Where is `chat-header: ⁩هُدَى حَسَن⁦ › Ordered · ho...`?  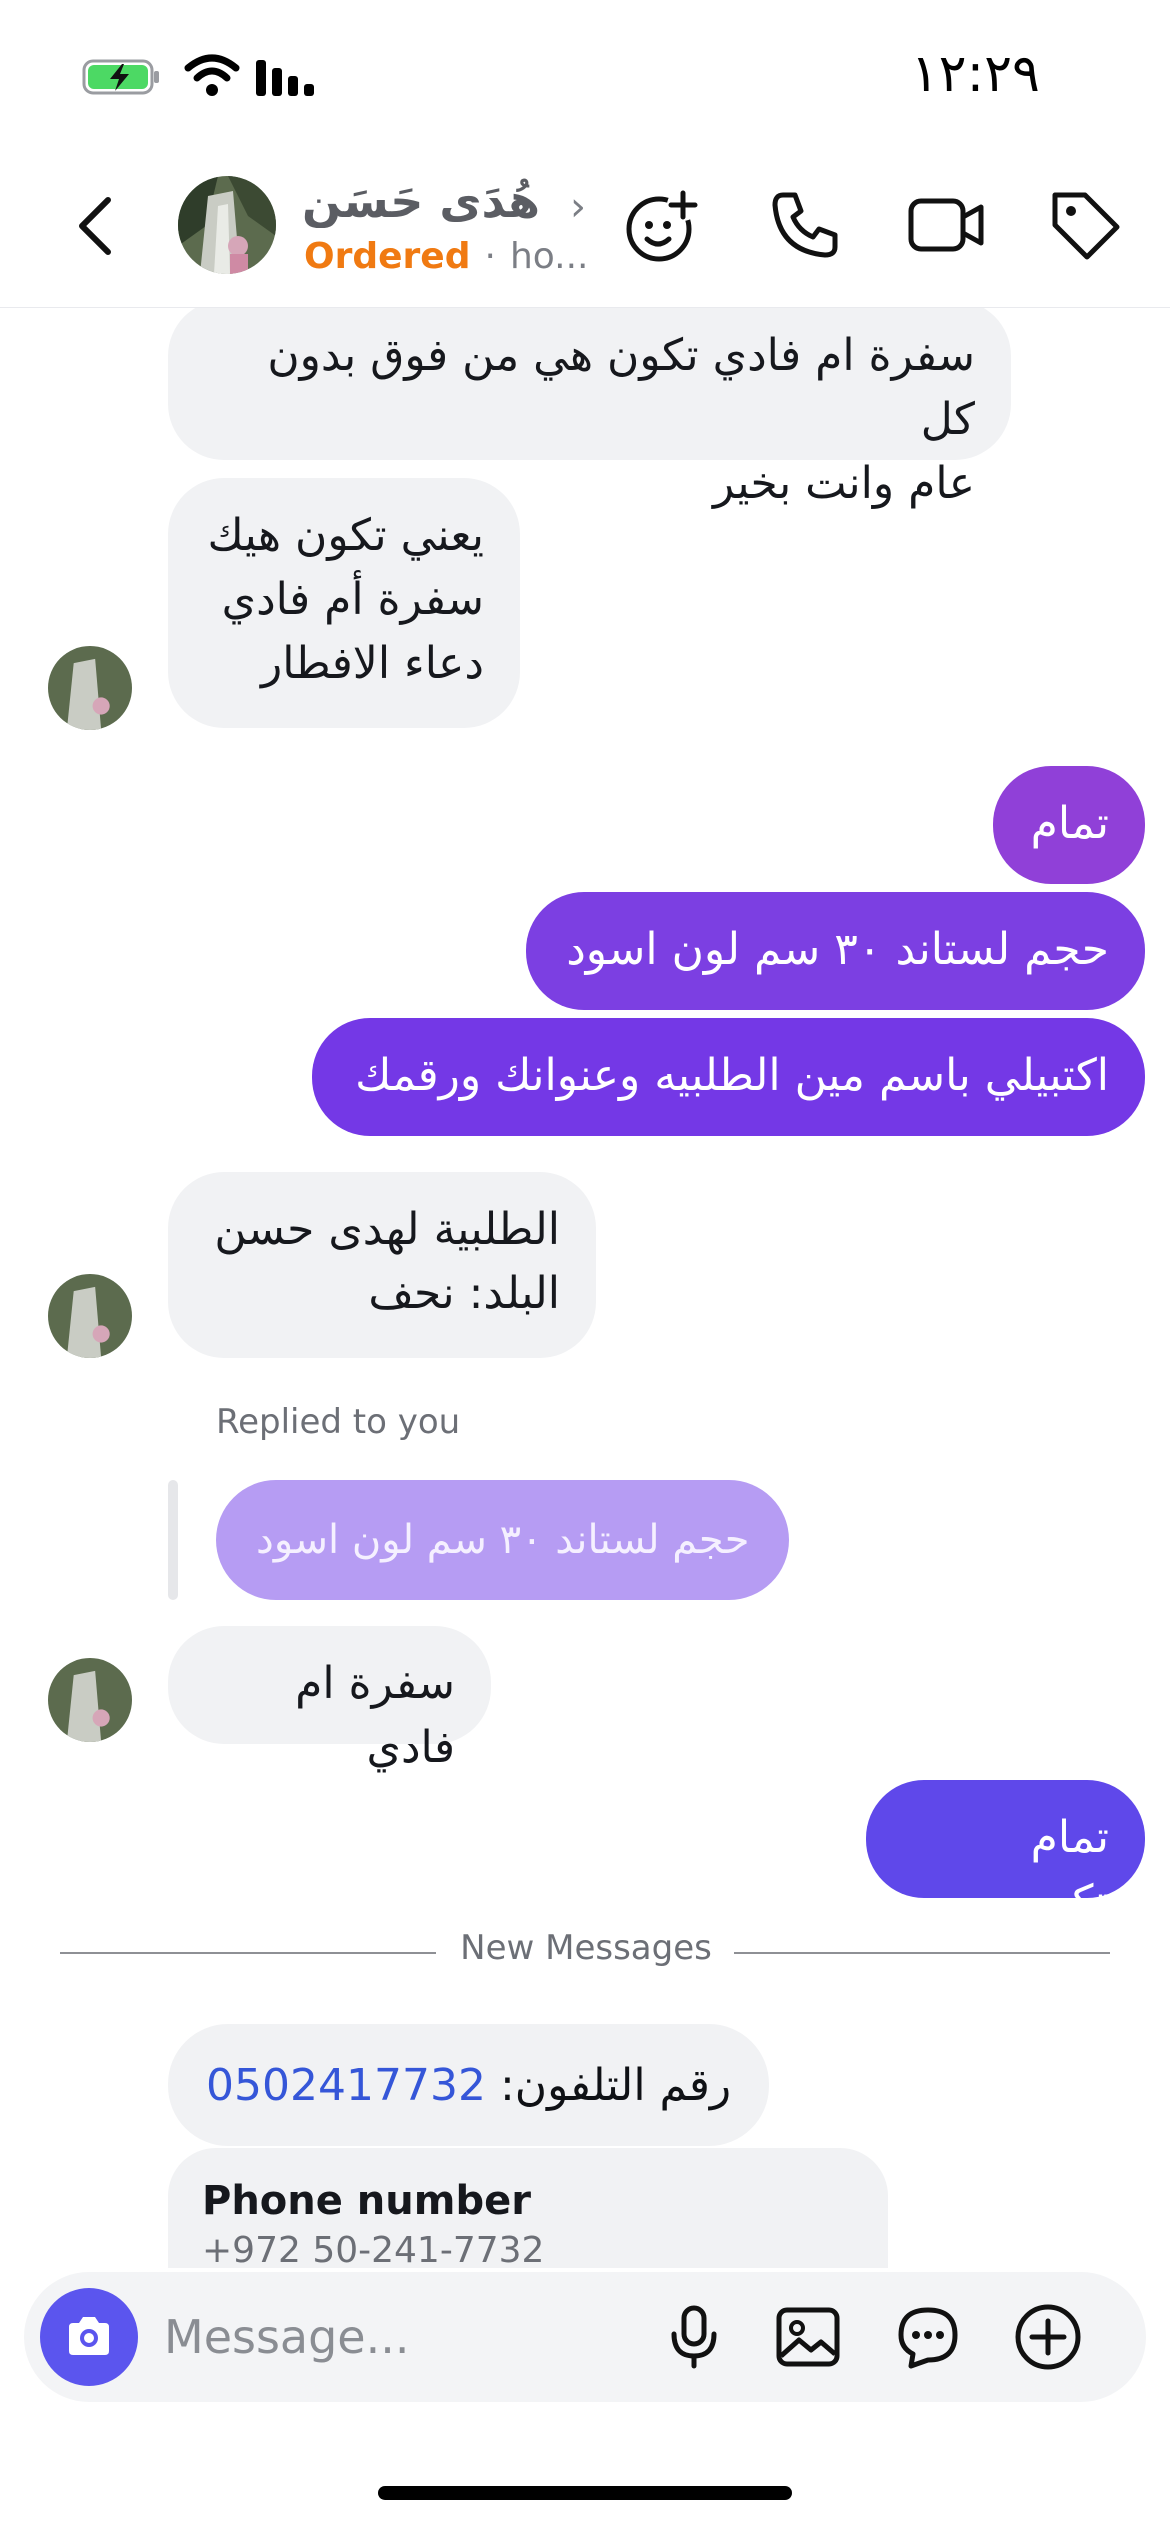
chat-header: ⁩هُدَى حَسَن⁦ › Ordered · ho... is located at coordinates (585, 229).